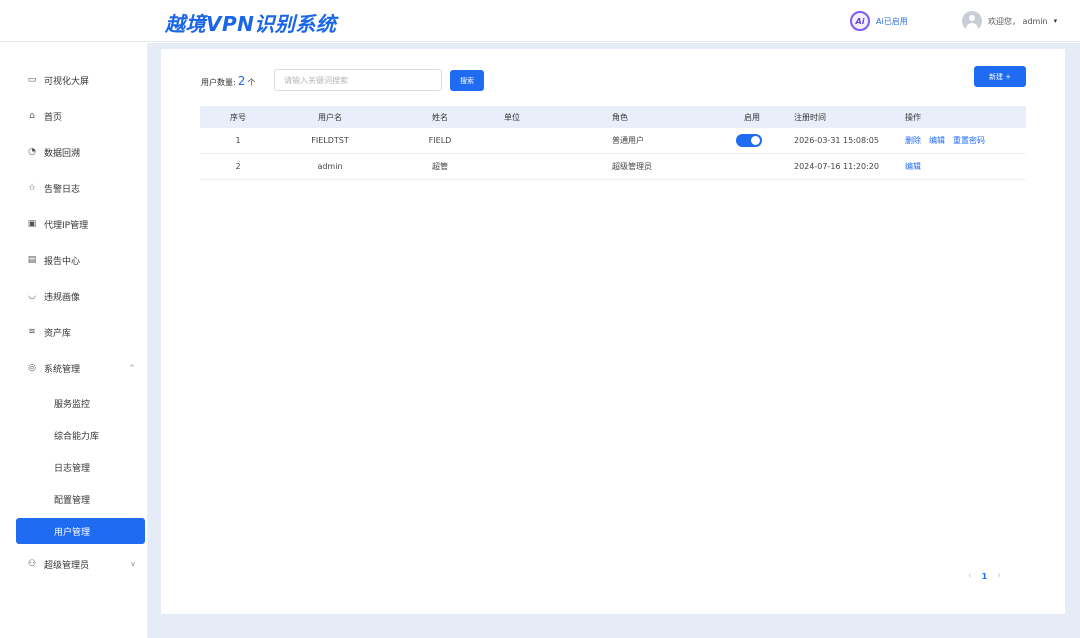  I want to click on user-menu: 欢迎您， admin ▾, so click(1009, 21).